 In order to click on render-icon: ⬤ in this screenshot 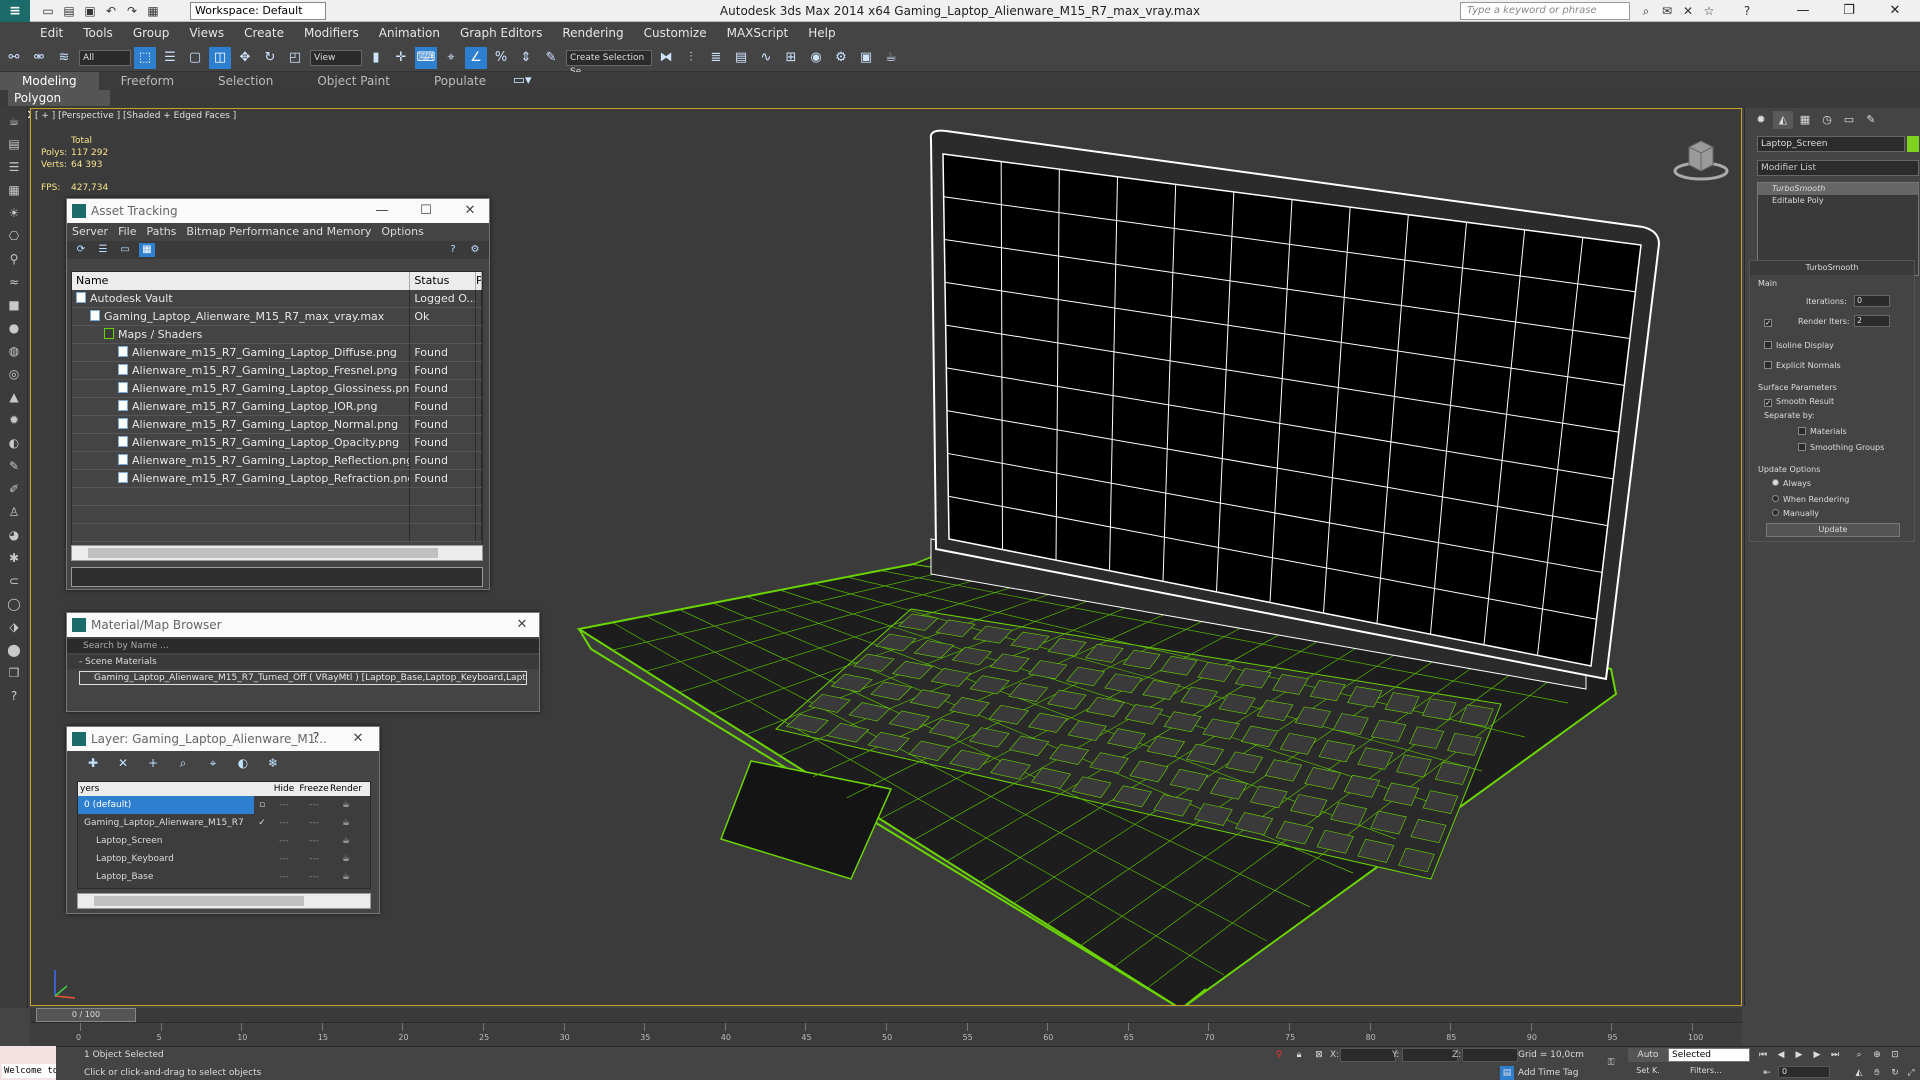, I will do `click(14, 650)`.